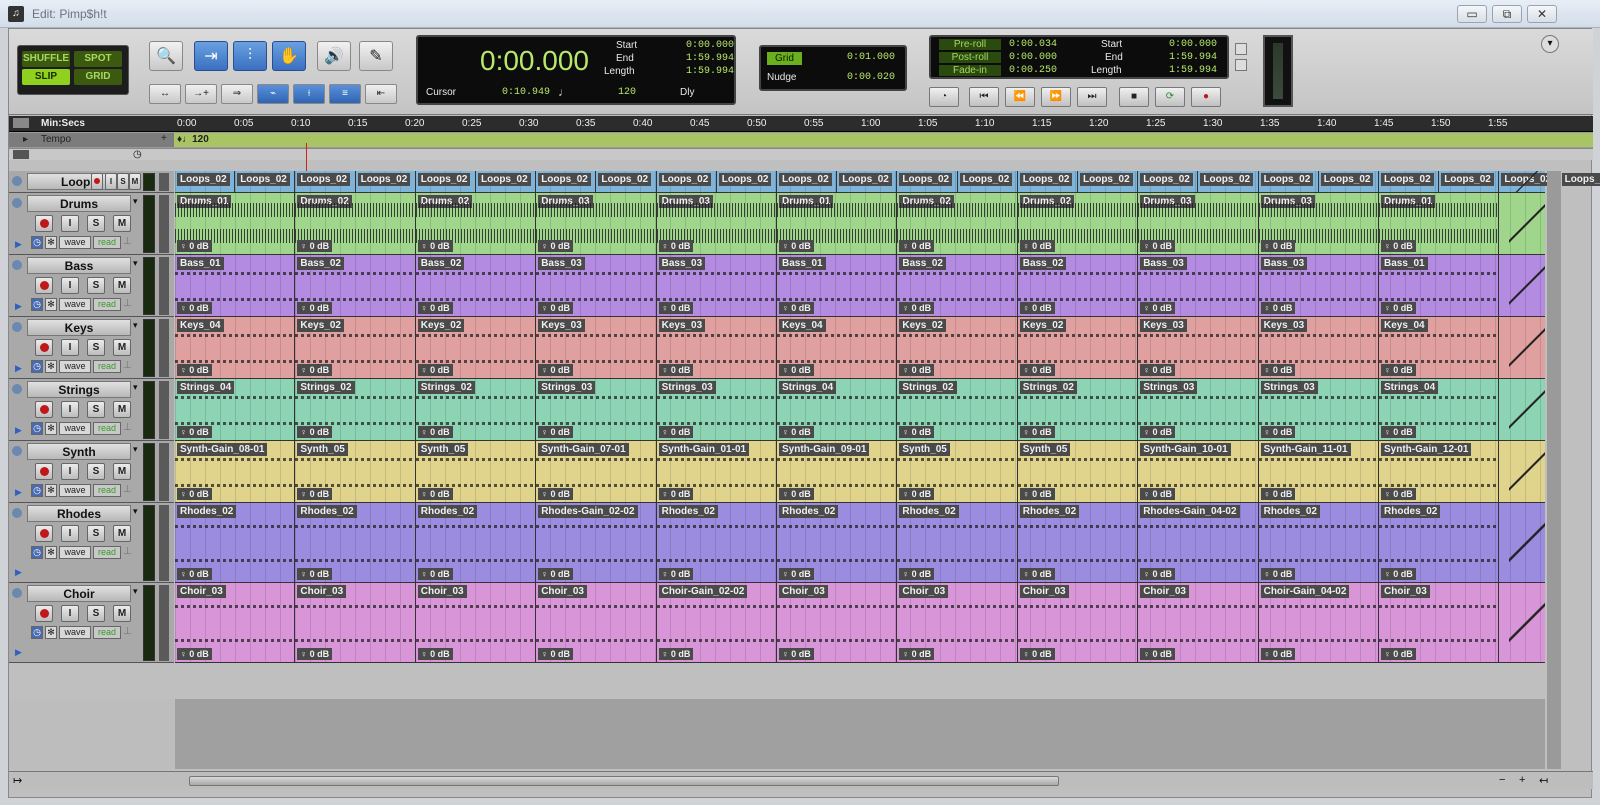 This screenshot has width=1600, height=805. Describe the element at coordinates (1241, 49) in the screenshot. I see `counter-toggle-icon` at that location.